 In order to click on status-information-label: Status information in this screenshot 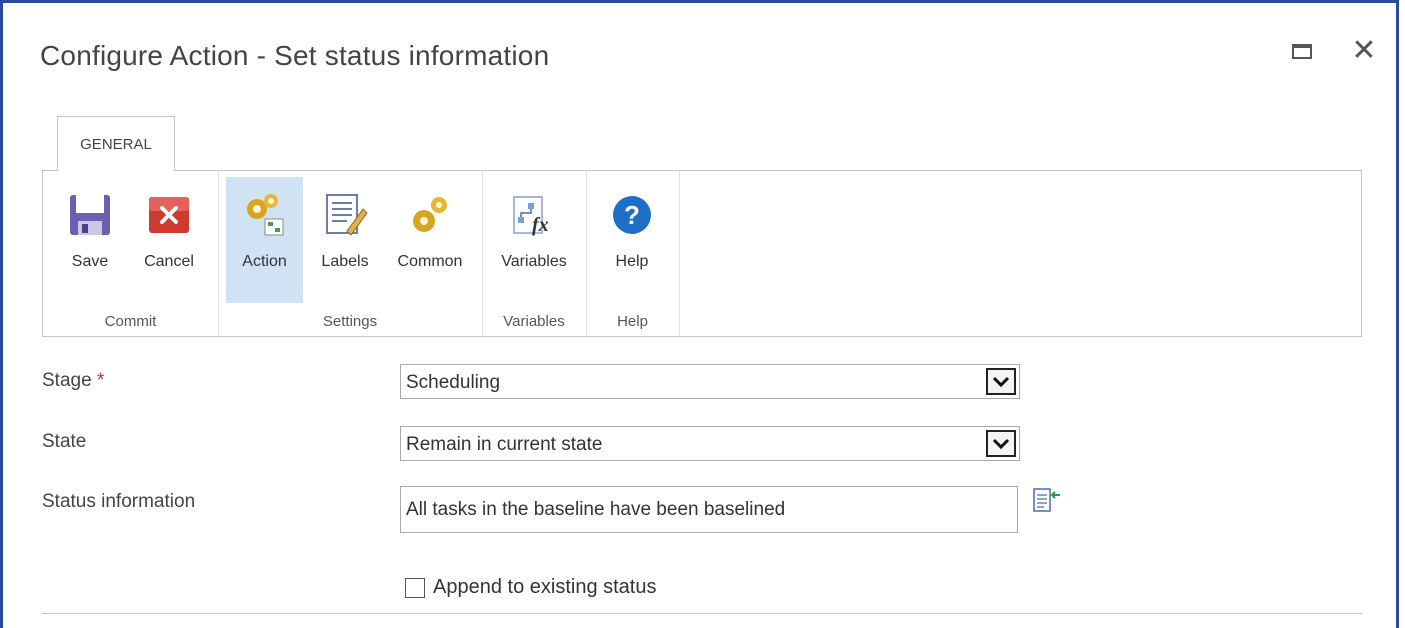, I will do `click(119, 501)`.